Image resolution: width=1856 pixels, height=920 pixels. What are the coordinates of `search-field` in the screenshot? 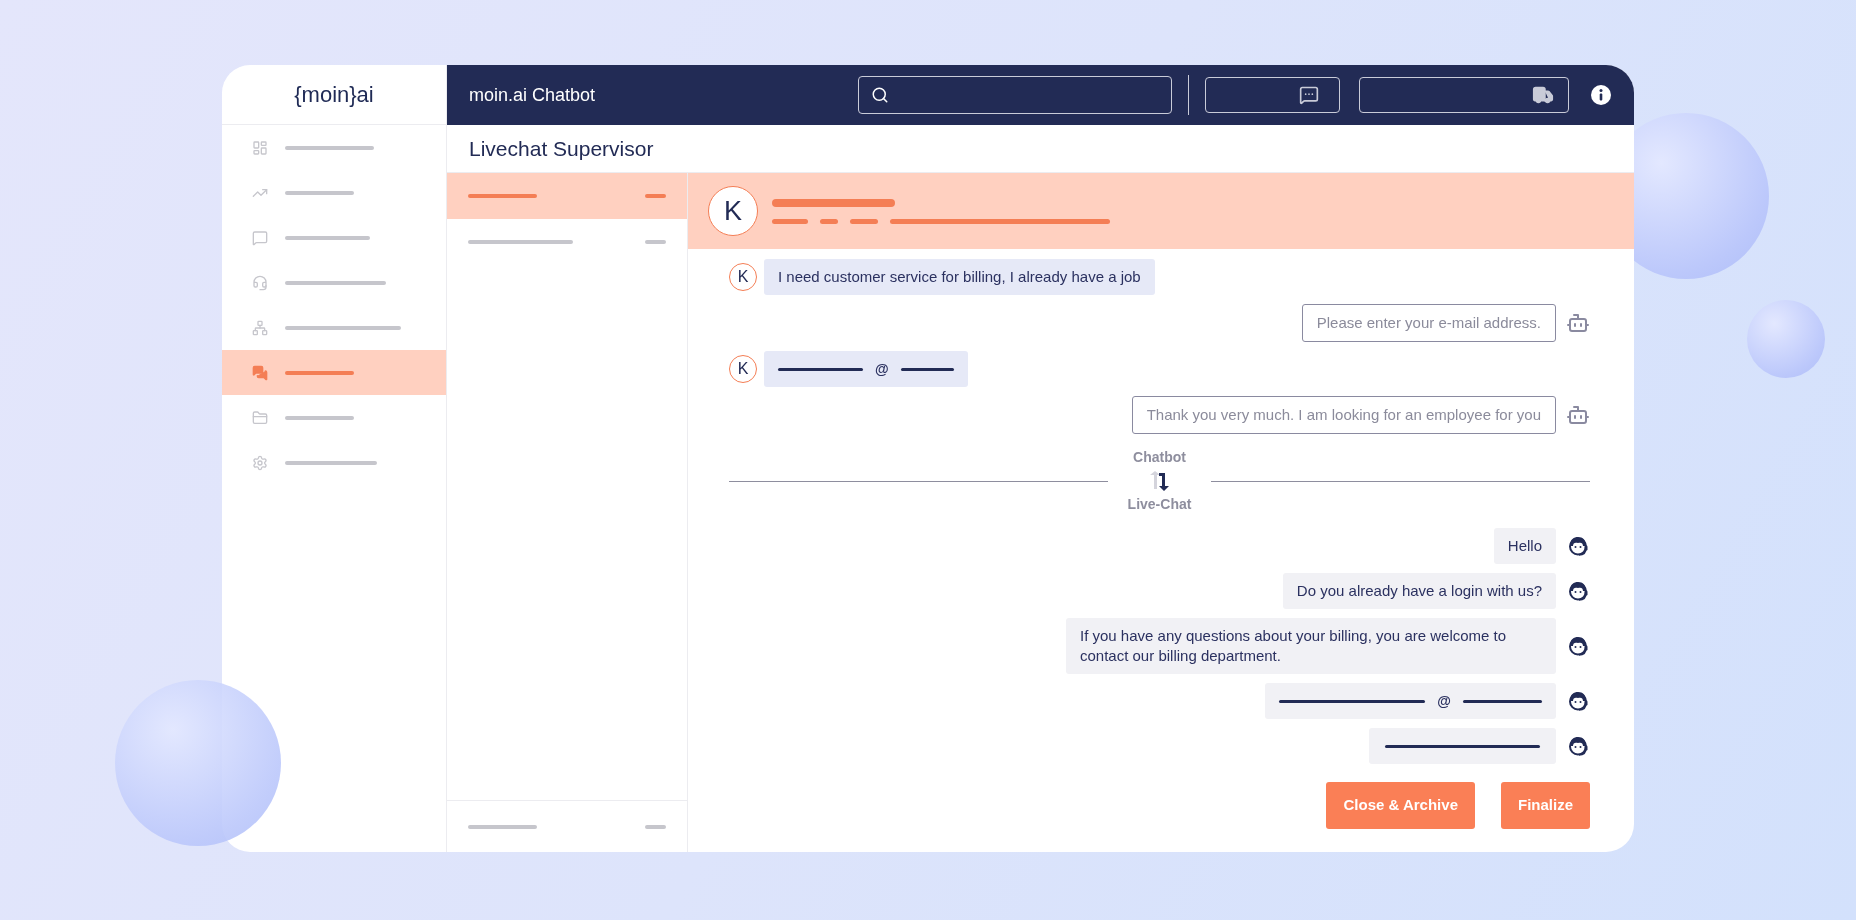 It's located at (1014, 95).